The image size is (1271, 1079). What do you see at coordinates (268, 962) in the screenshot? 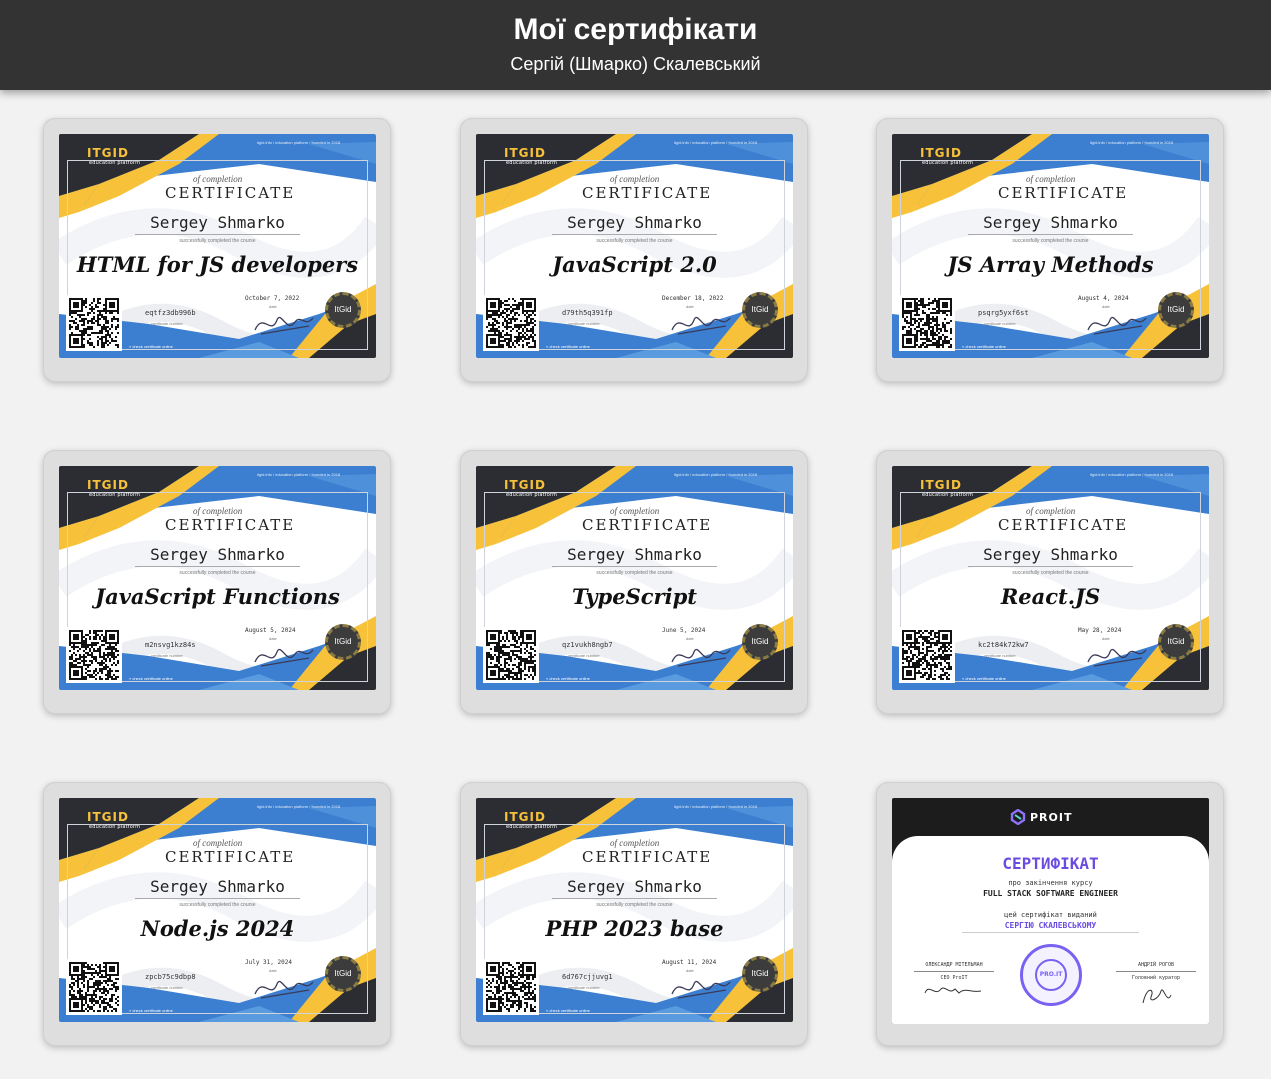
I see `certificate-date: July 31, 2024` at bounding box center [268, 962].